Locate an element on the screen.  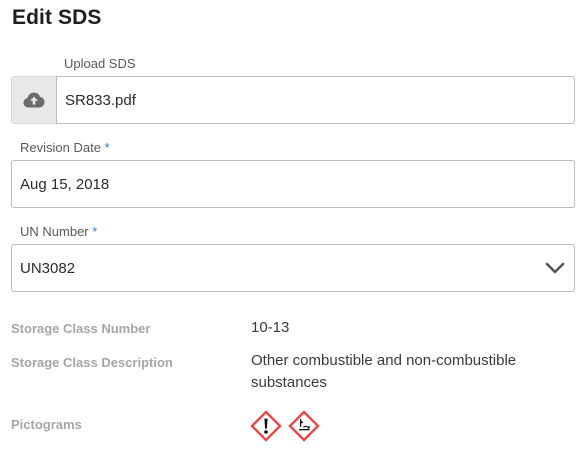
un-number-label: UN Number * is located at coordinates (58, 231).